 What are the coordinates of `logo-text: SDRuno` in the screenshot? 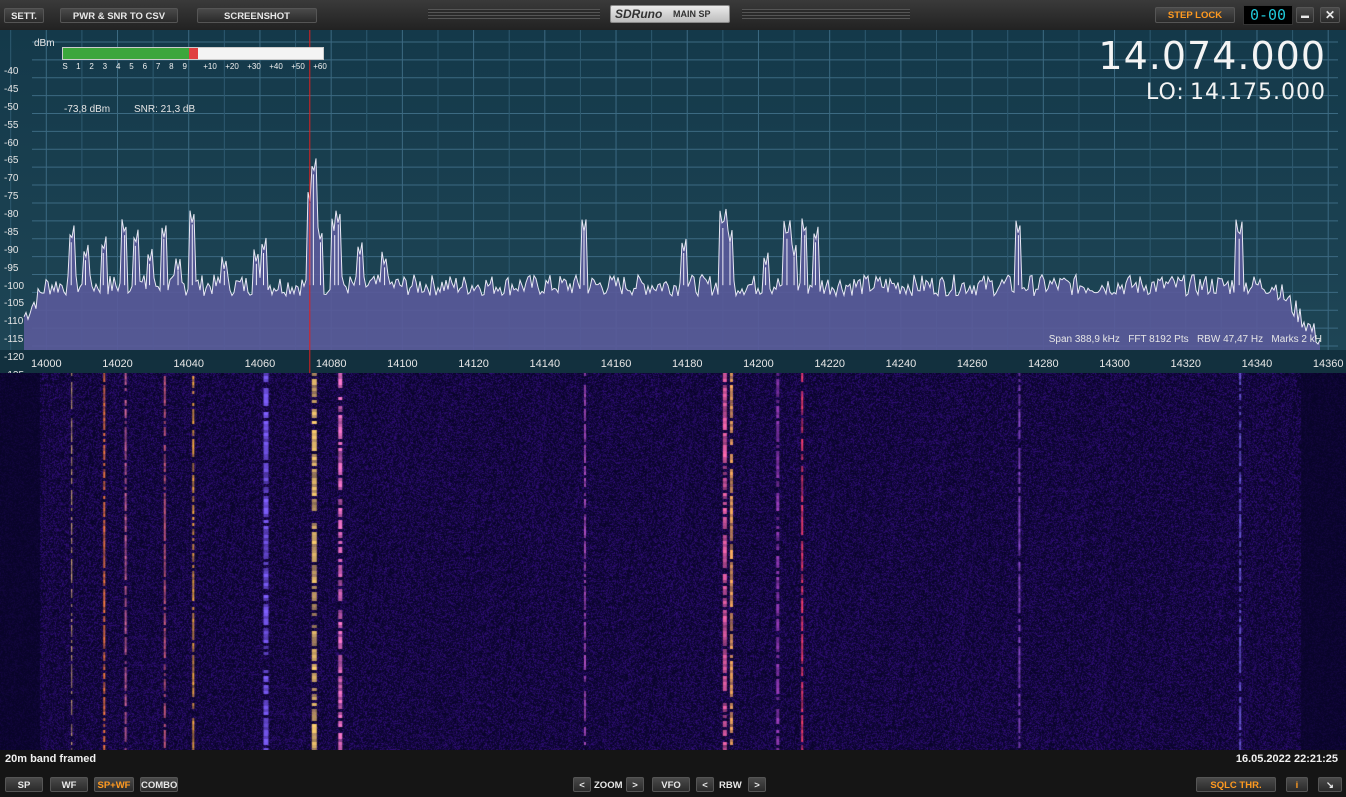 It's located at (639, 14).